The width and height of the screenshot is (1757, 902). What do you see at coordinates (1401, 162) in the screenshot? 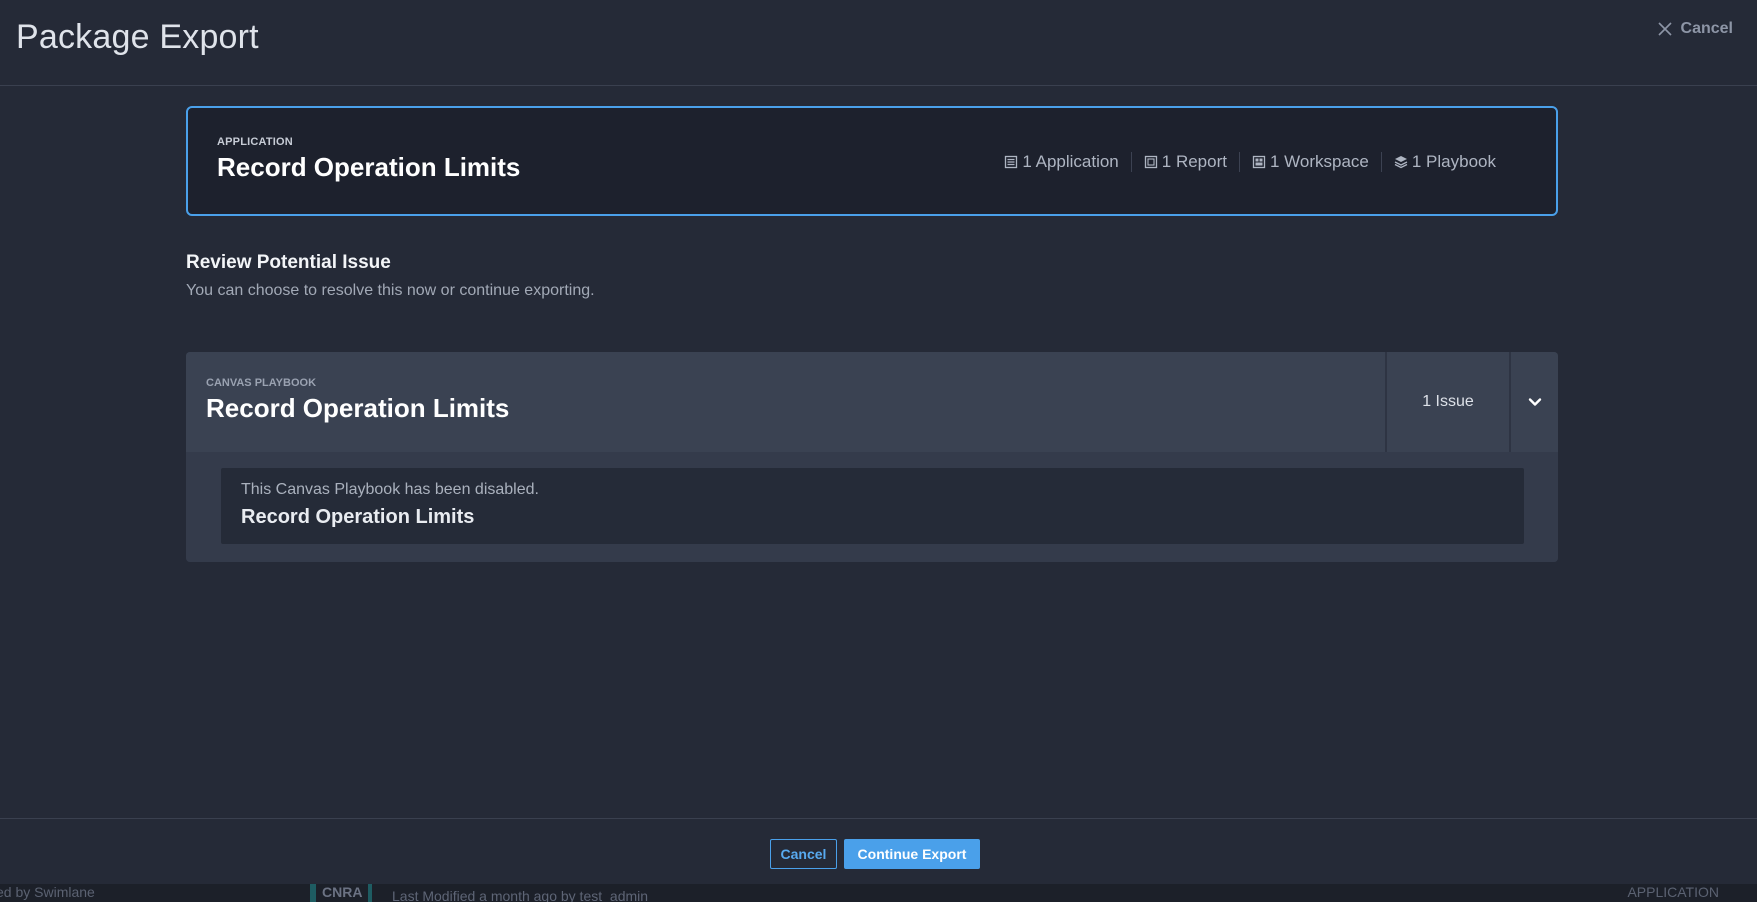
I see `playbook-icon` at bounding box center [1401, 162].